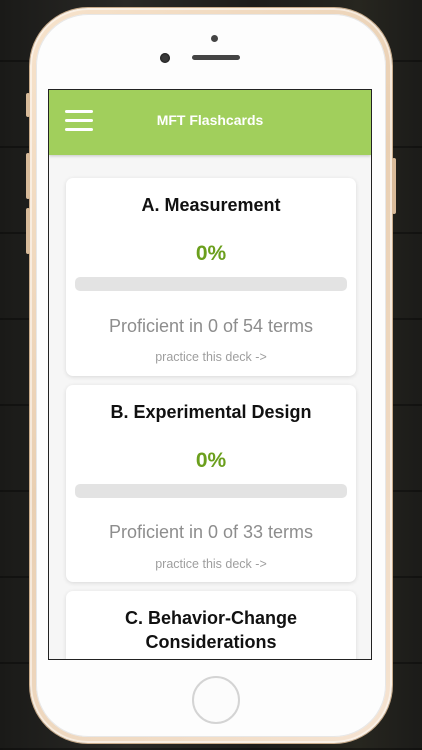 Image resolution: width=422 pixels, height=750 pixels. What do you see at coordinates (216, 57) in the screenshot?
I see `earpiece-speaker` at bounding box center [216, 57].